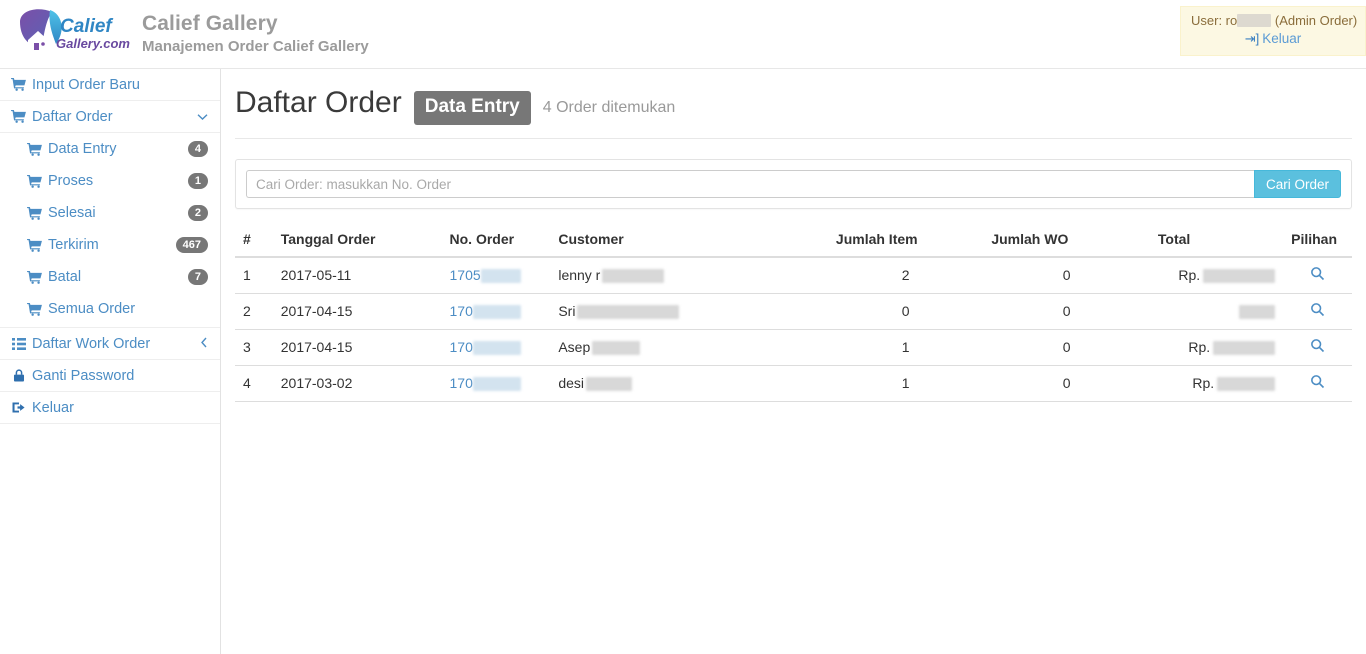  Describe the element at coordinates (689, 311) in the screenshot. I see `cell-customer: Sri` at that location.